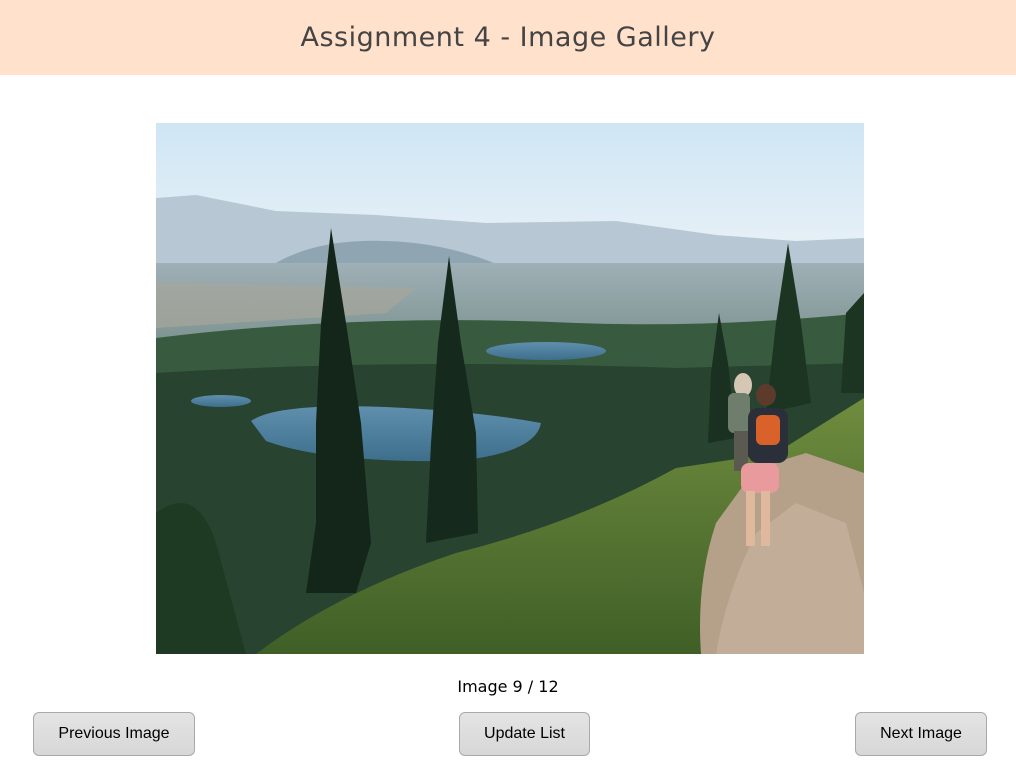  I want to click on page-header: Assignment 4 - Image Gallery, so click(508, 37).